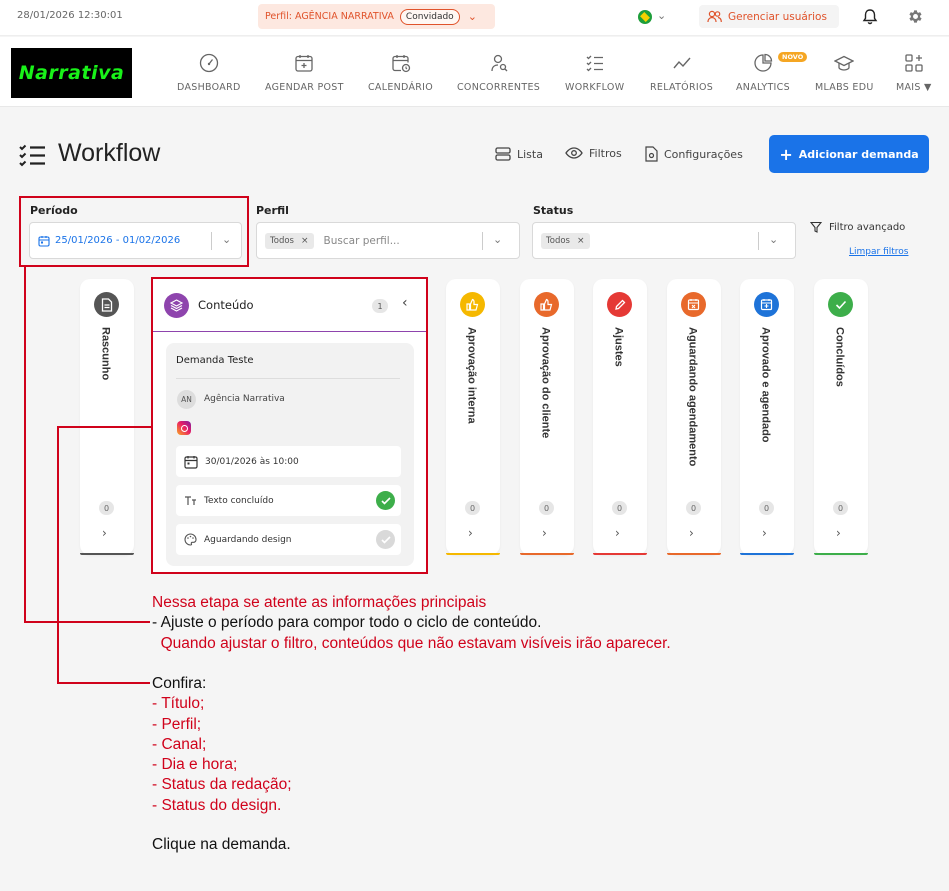 The width and height of the screenshot is (949, 891). What do you see at coordinates (858, 154) in the screenshot?
I see `add-demand-label: Adicionar demanda` at bounding box center [858, 154].